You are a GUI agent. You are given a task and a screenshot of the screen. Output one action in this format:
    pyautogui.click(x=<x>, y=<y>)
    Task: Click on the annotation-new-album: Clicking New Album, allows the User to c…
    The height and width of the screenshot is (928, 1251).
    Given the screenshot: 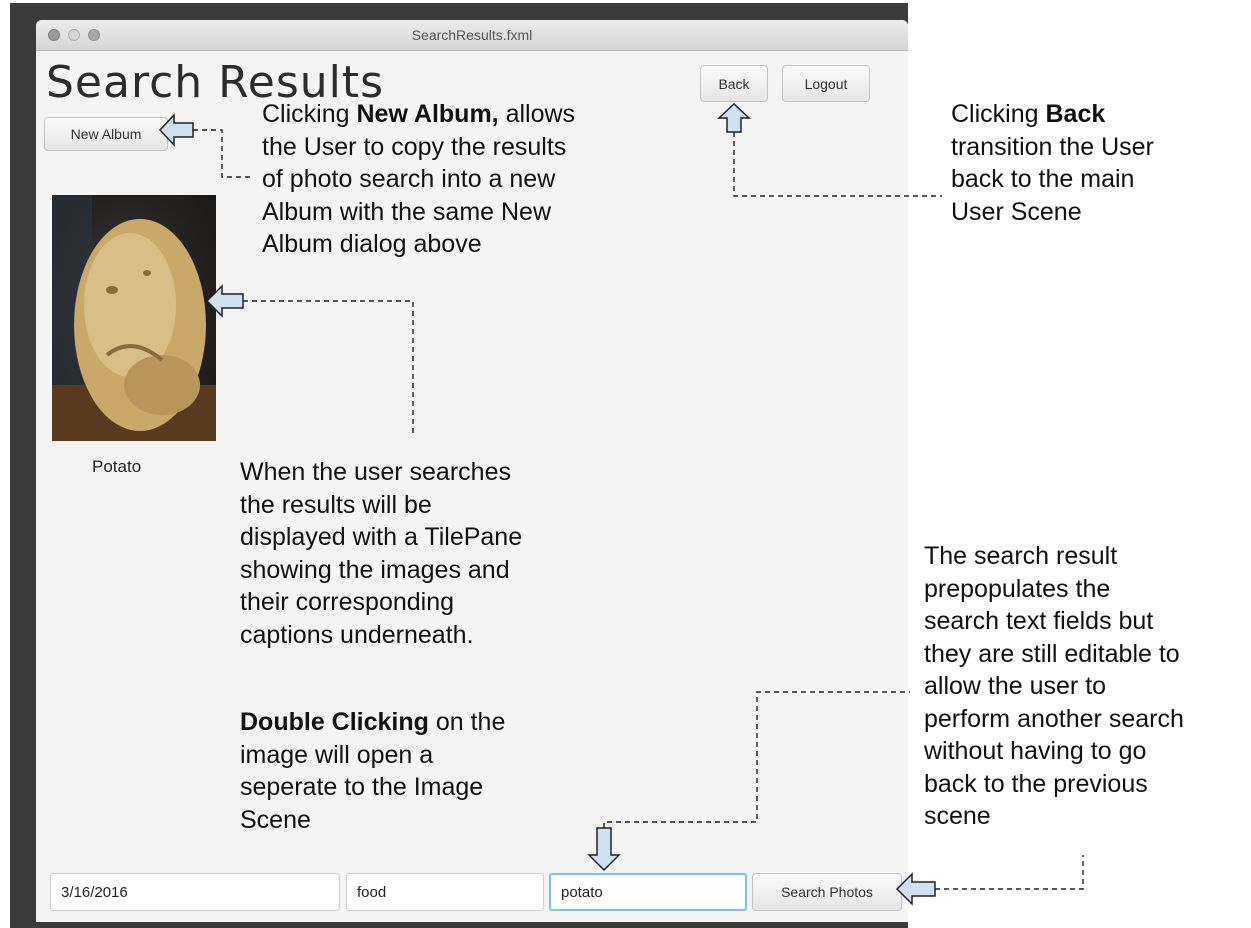 What is the action you would take?
    pyautogui.click(x=419, y=179)
    